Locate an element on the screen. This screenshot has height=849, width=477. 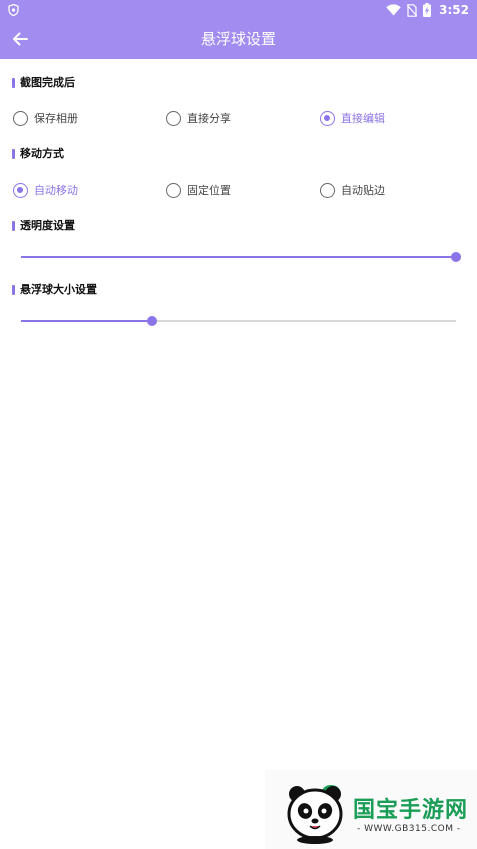
no-sim-icon is located at coordinates (412, 10).